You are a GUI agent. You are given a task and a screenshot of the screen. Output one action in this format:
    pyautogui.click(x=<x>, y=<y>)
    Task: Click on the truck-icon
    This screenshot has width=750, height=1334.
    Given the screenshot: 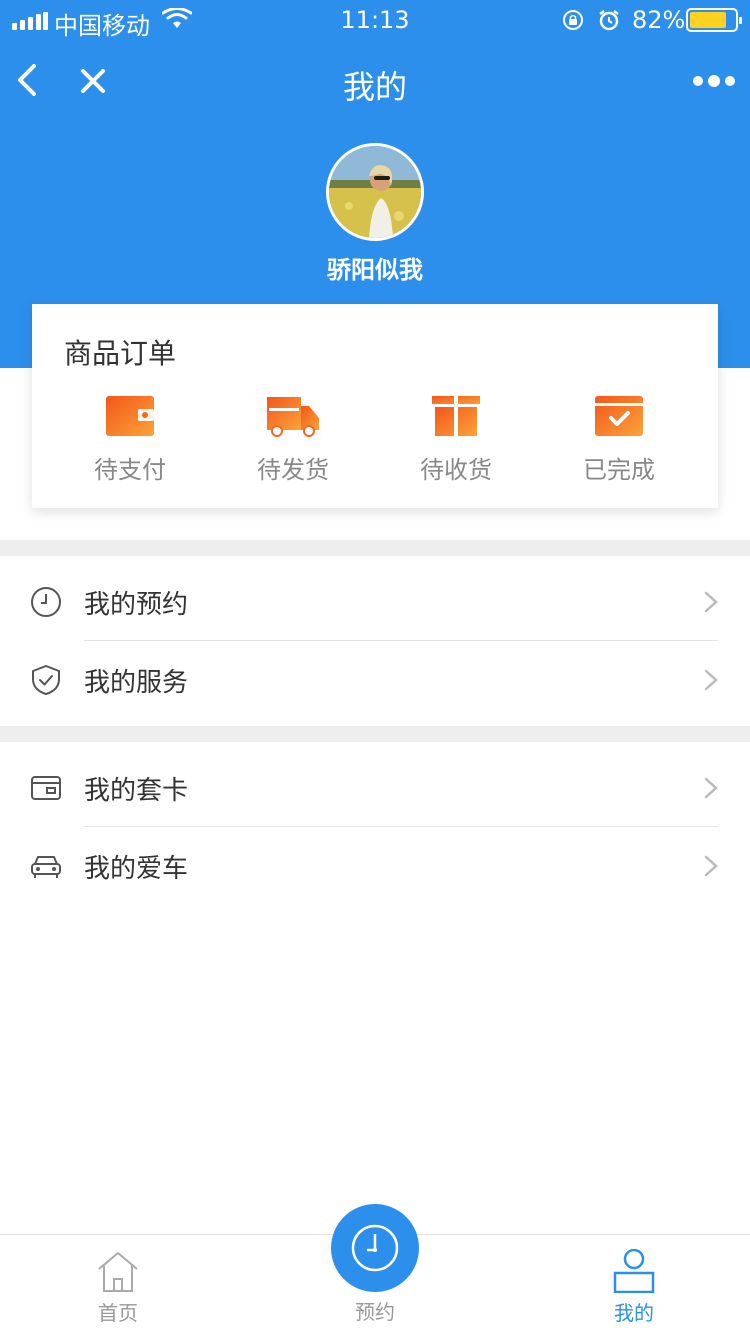 What is the action you would take?
    pyautogui.click(x=293, y=417)
    